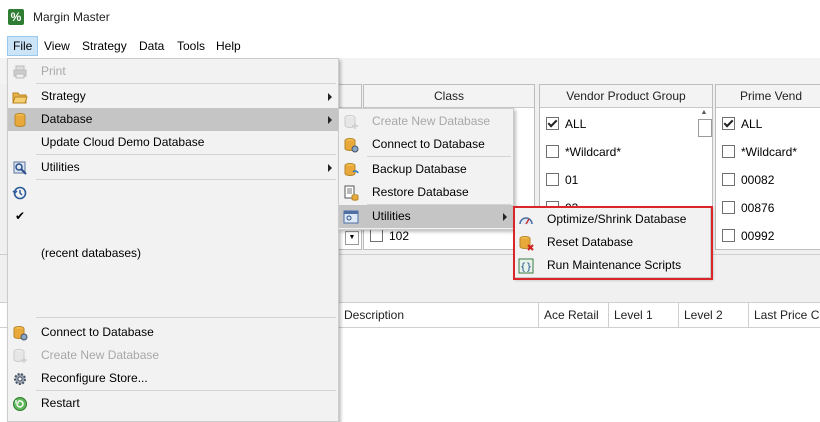 The width and height of the screenshot is (820, 422). What do you see at coordinates (784, 315) in the screenshot?
I see `column-last-price-change: Last Price Ch` at bounding box center [784, 315].